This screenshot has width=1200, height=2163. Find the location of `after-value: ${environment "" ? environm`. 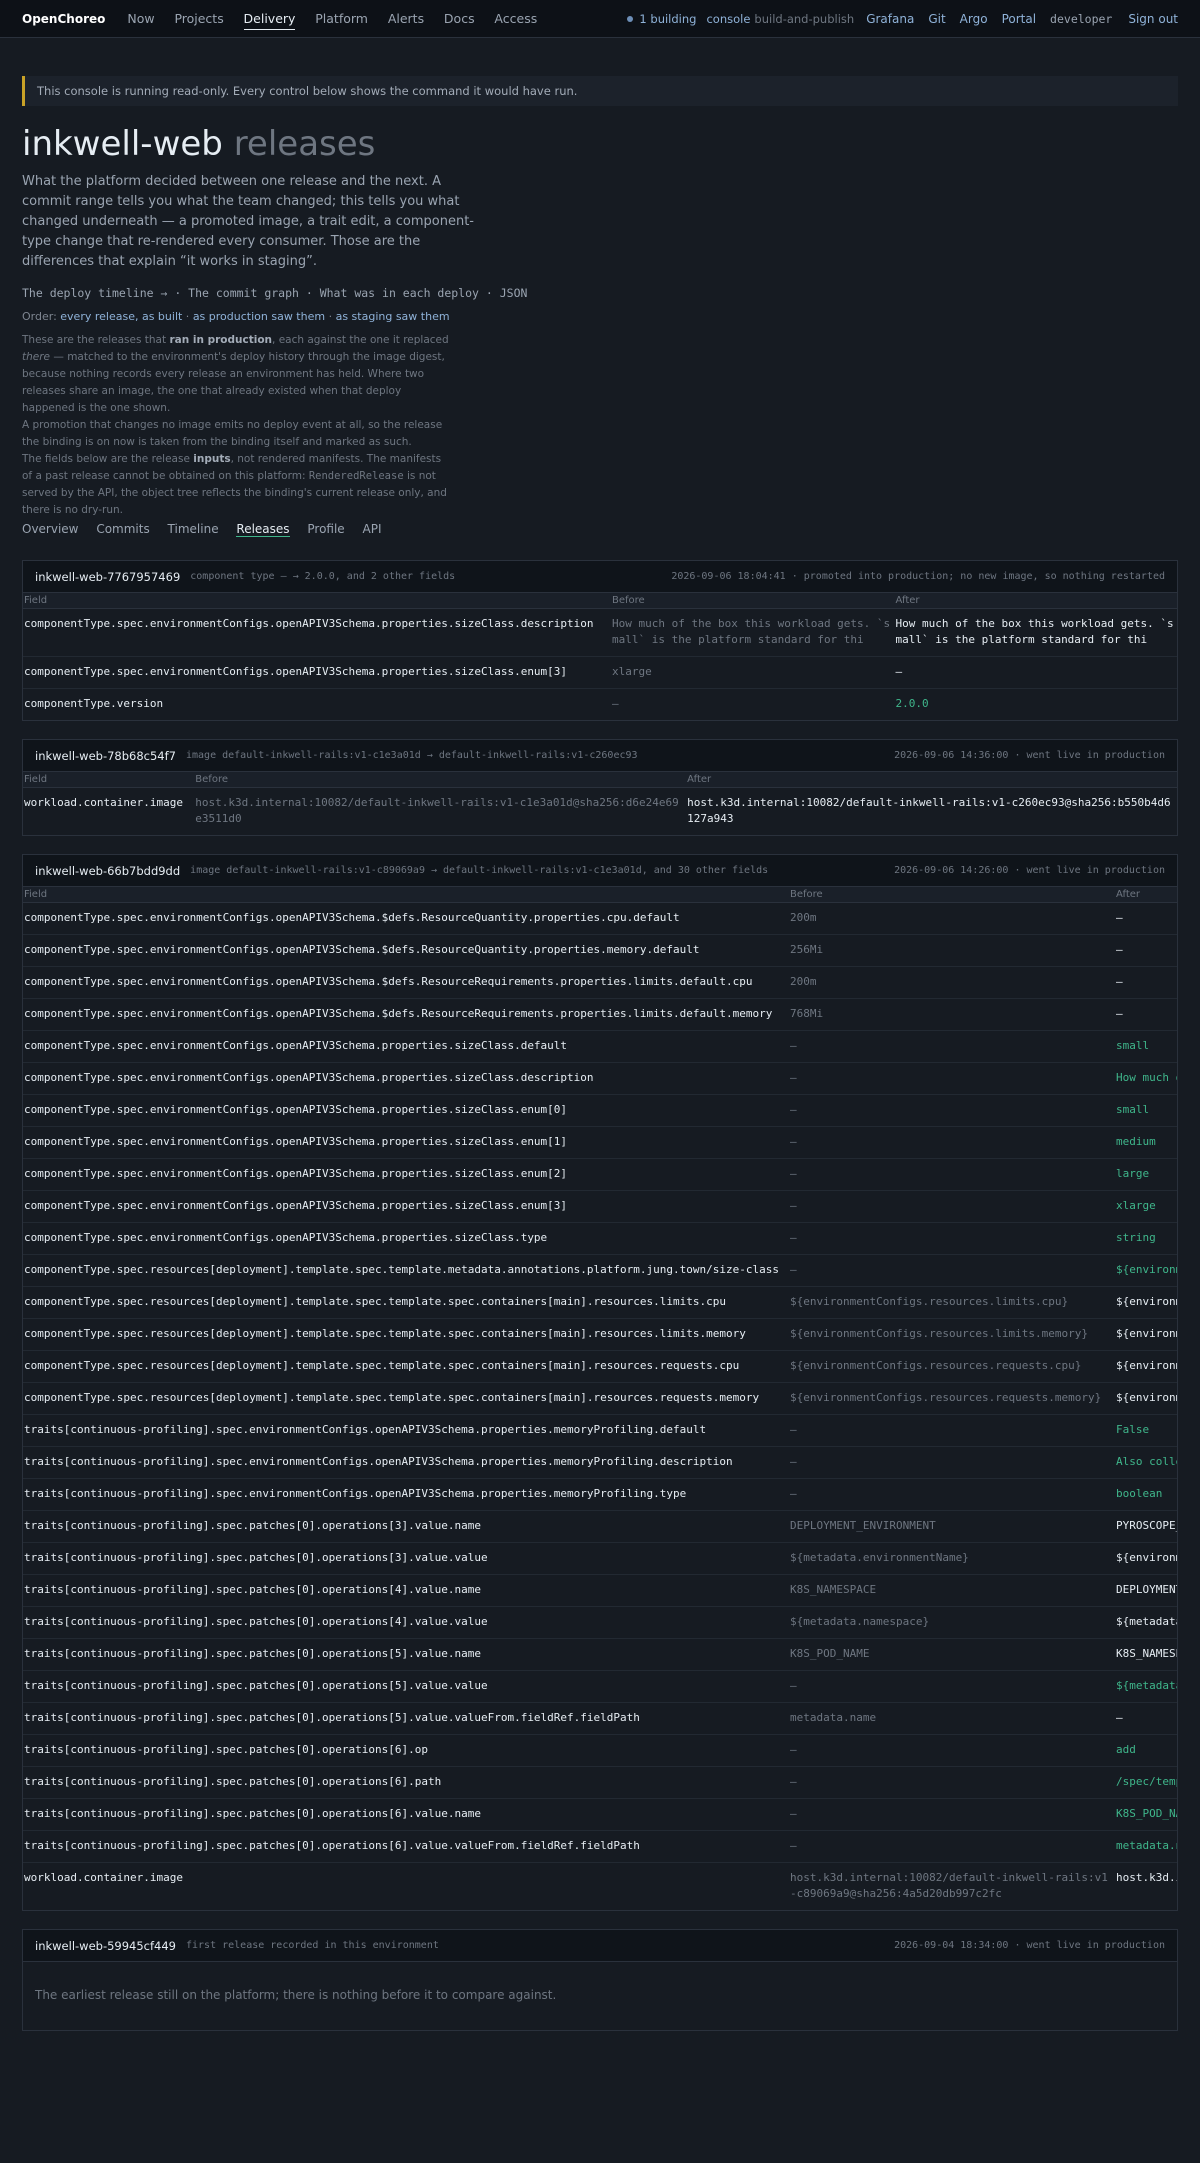

after-value: ${environment "" ? environm is located at coordinates (1146, 1302).